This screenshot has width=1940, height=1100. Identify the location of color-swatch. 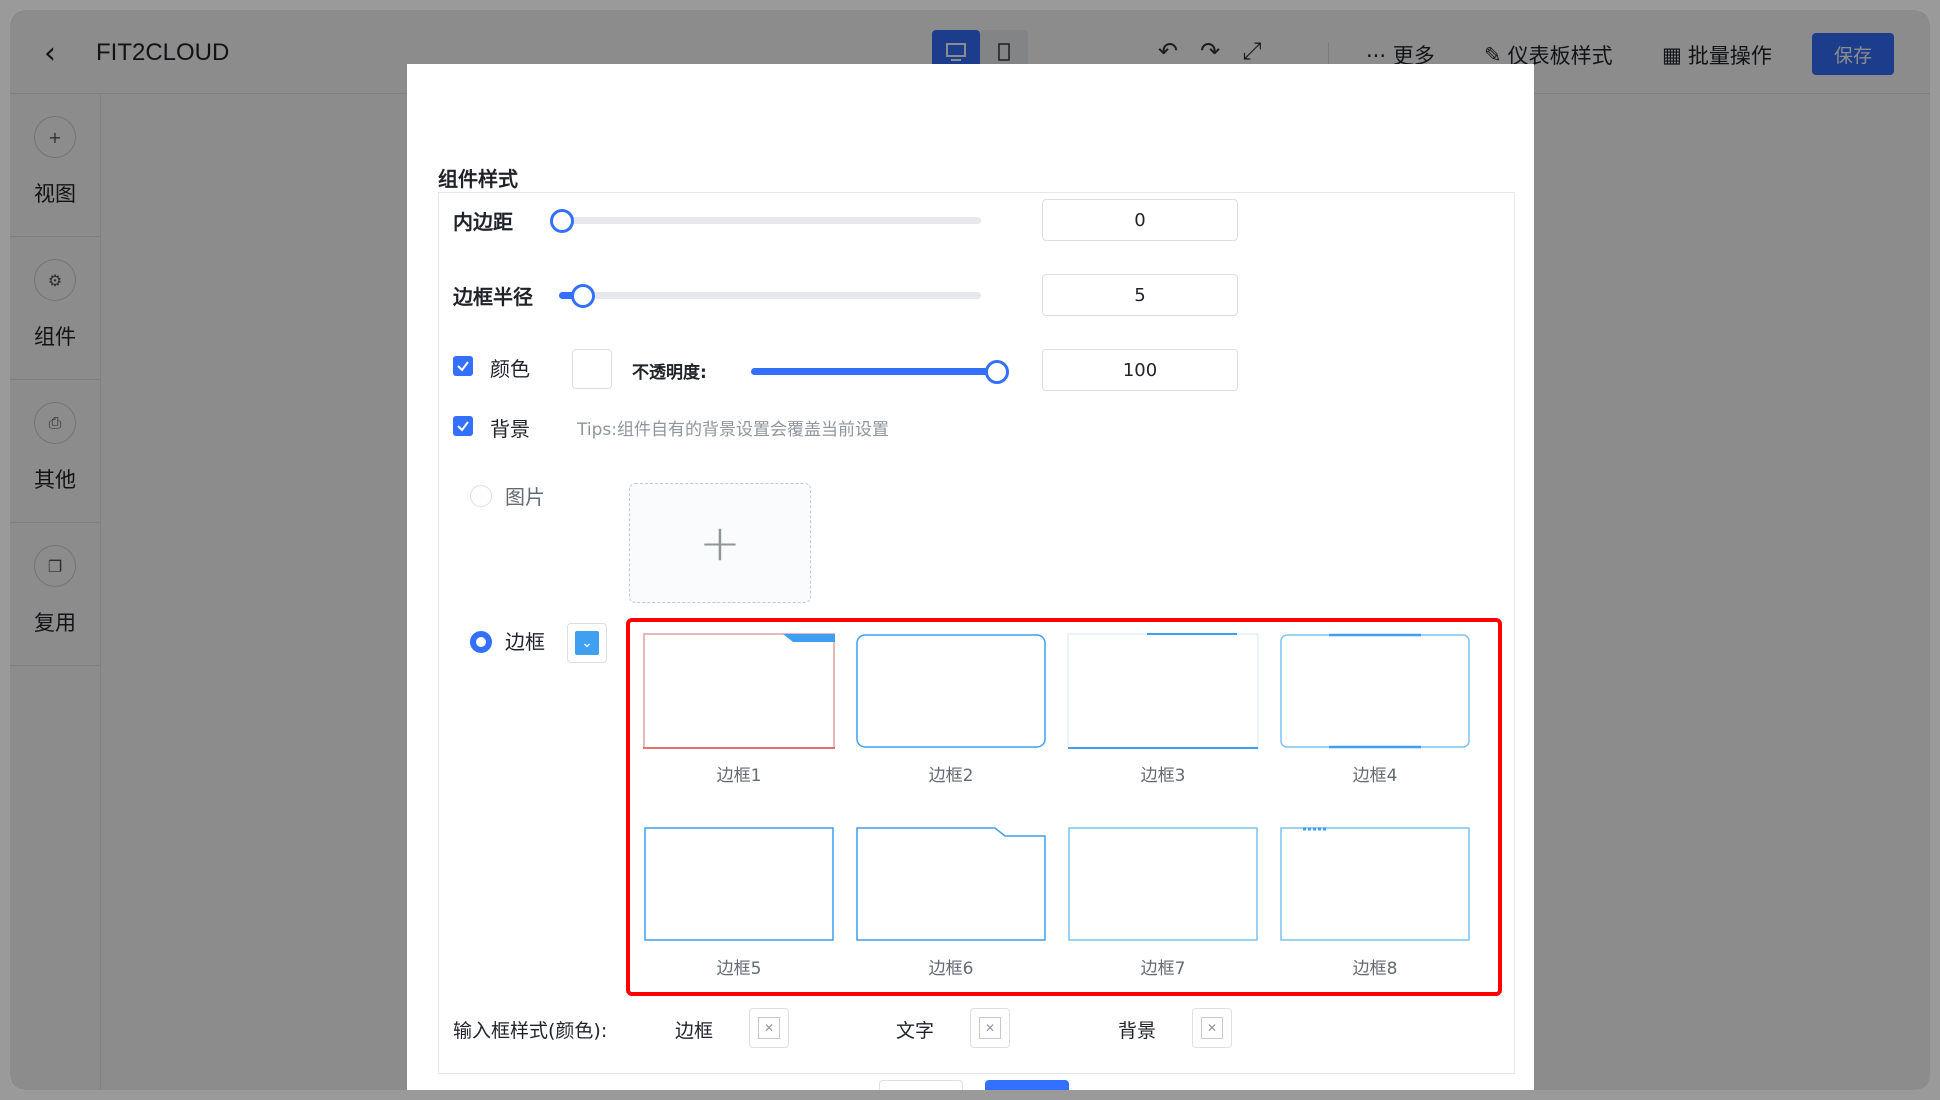
(592, 369).